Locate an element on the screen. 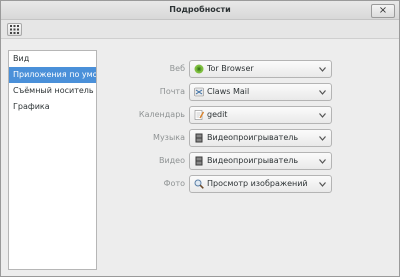 The width and height of the screenshot is (400, 277). mail-value: Claws Mail is located at coordinates (228, 91).